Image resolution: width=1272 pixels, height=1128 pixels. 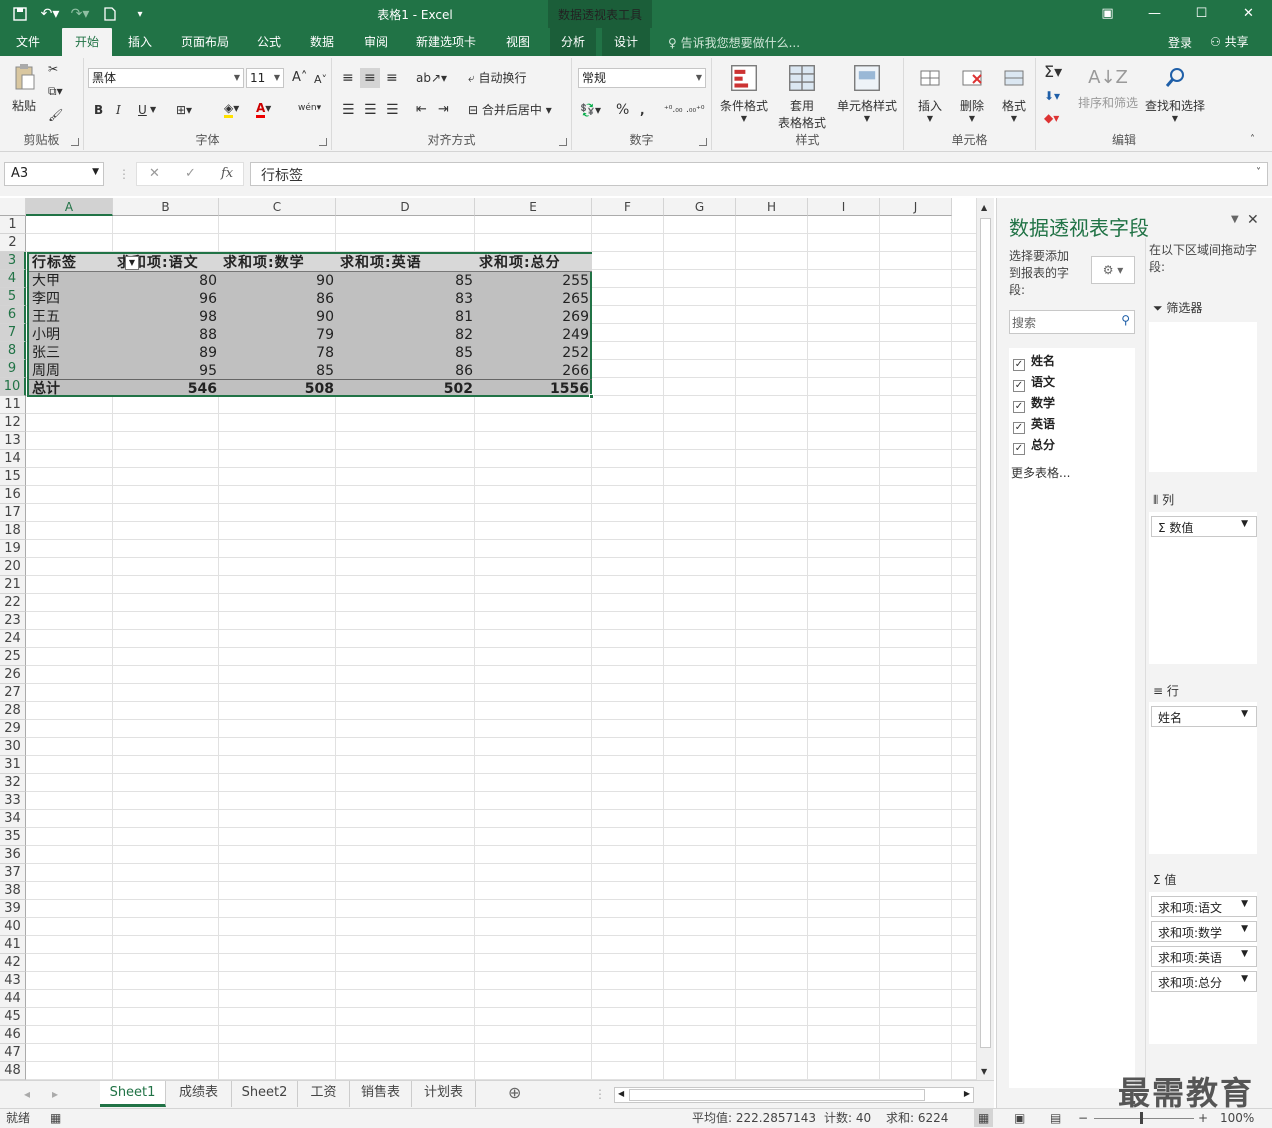 What do you see at coordinates (1204, 981) in the screenshot?
I see `values-item: 求和项:总分 ▼` at bounding box center [1204, 981].